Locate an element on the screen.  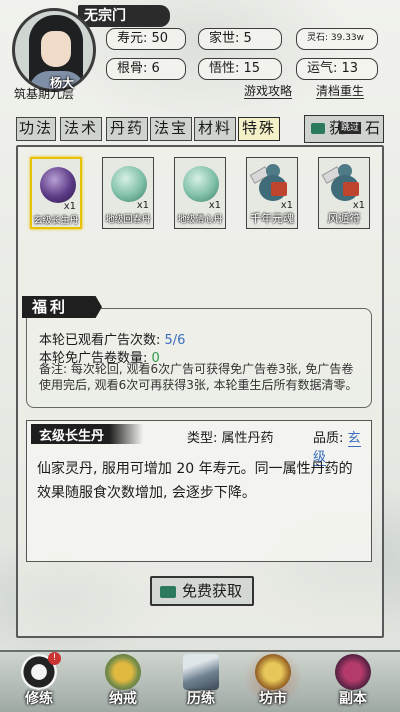
nav-label: 历练 is located at coordinates (201, 699).